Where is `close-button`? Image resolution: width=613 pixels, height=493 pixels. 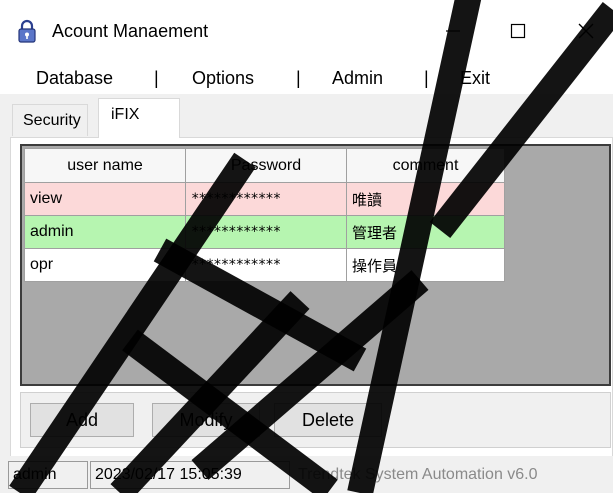
close-button is located at coordinates (586, 31).